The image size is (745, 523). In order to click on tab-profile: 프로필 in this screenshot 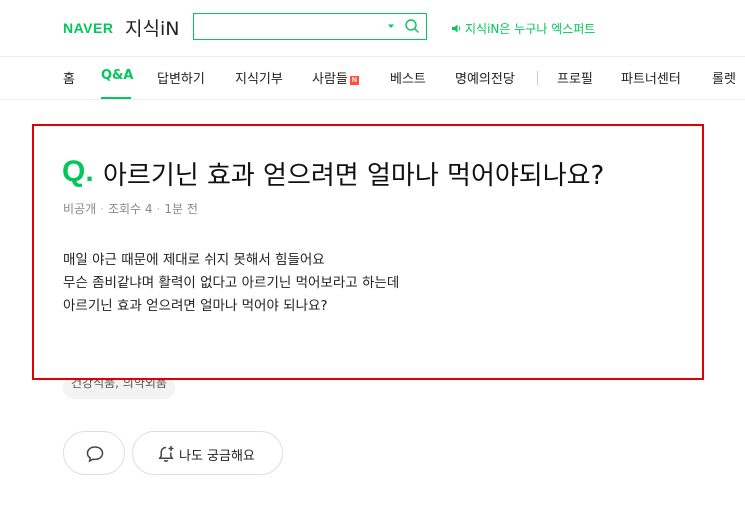, I will do `click(575, 77)`.